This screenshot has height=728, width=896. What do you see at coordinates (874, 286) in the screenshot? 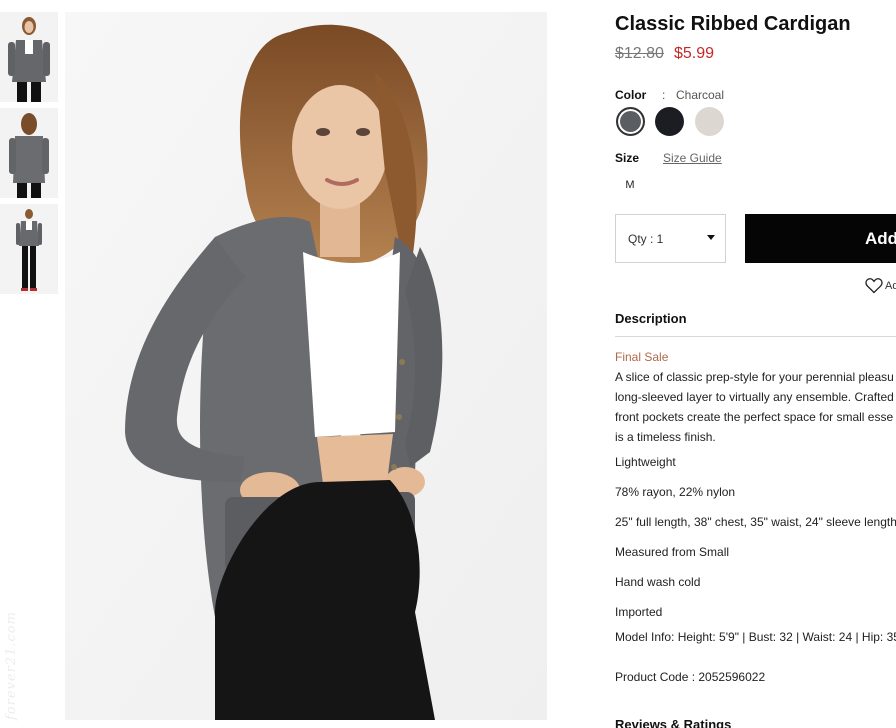
I see `heart-icon` at bounding box center [874, 286].